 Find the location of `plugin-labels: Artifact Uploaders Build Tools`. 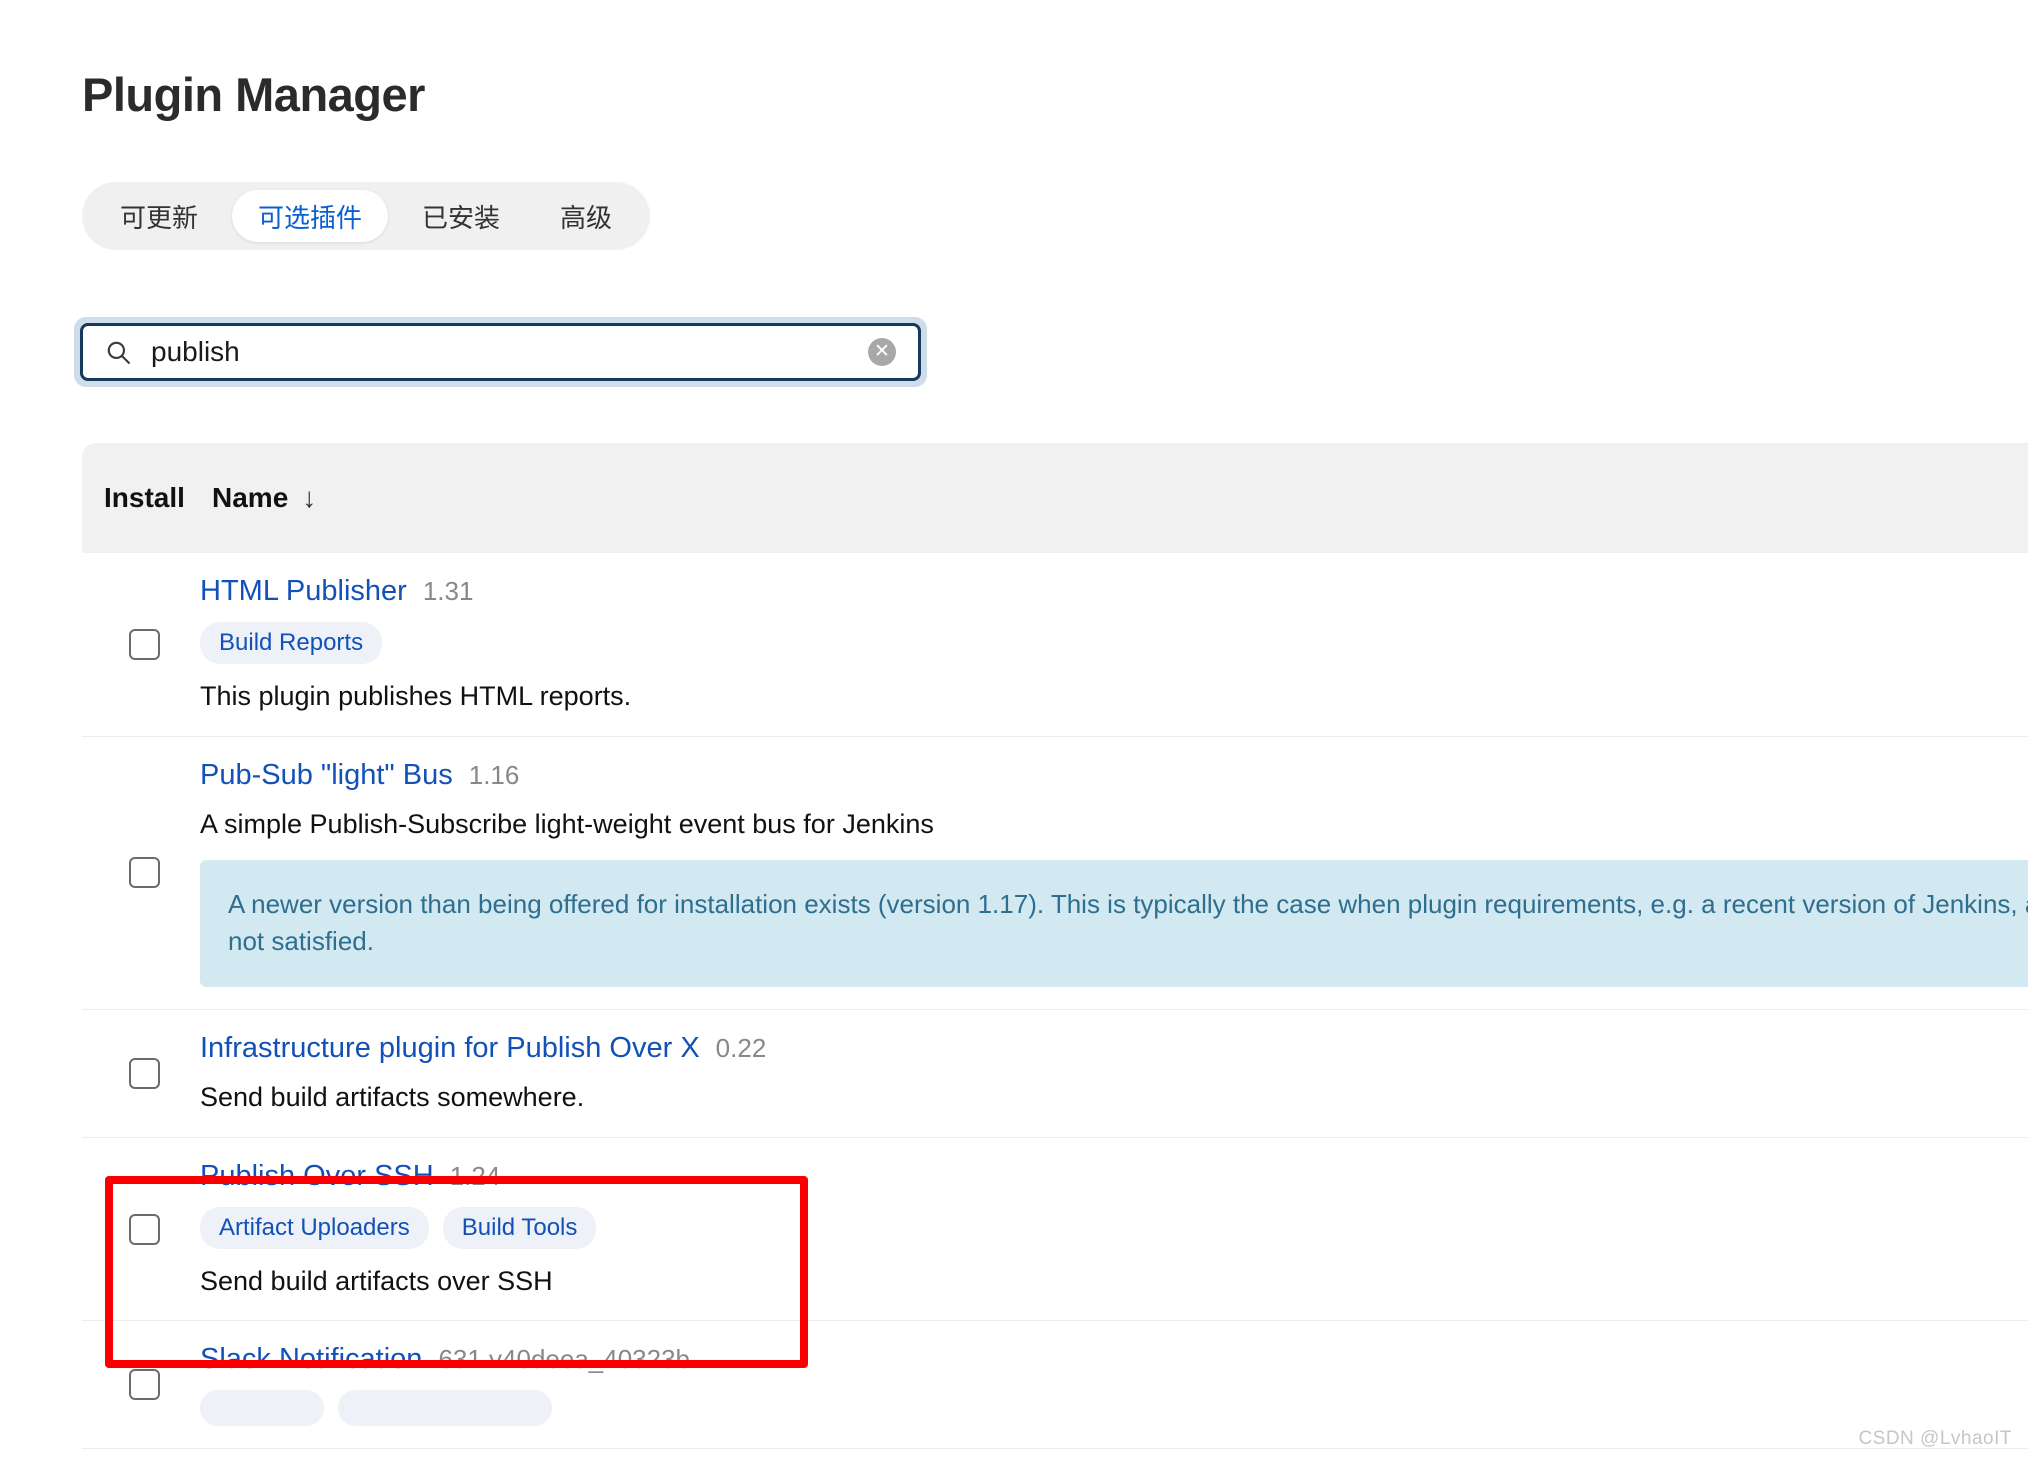

plugin-labels: Artifact Uploaders Build Tools is located at coordinates (1114, 1227).